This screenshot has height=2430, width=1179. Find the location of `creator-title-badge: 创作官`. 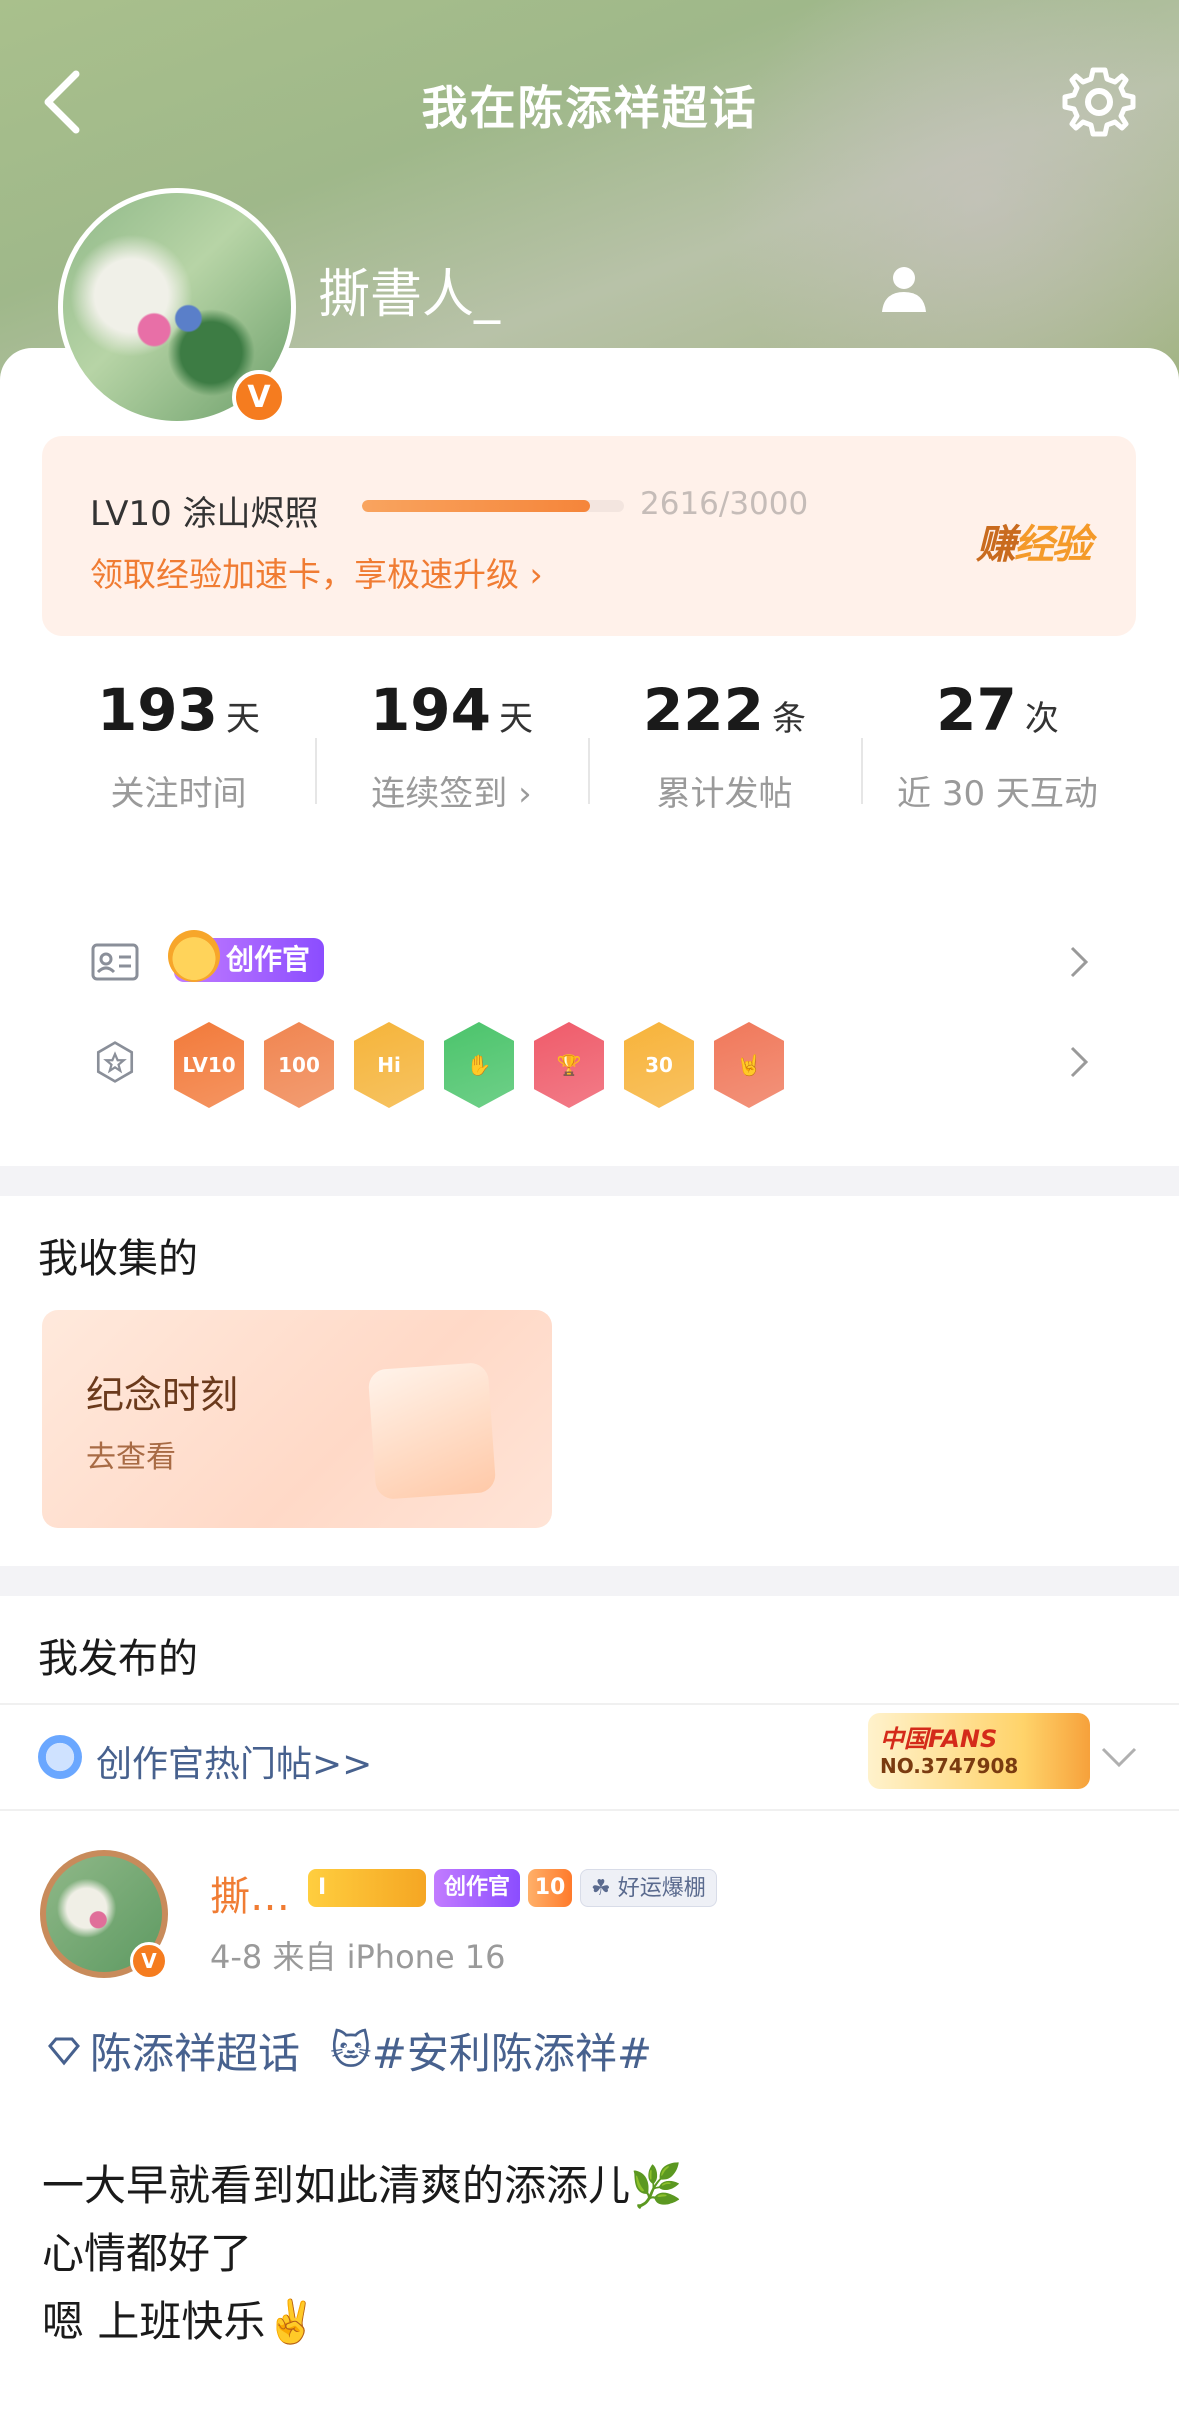

creator-title-badge: 创作官 is located at coordinates (246, 956).